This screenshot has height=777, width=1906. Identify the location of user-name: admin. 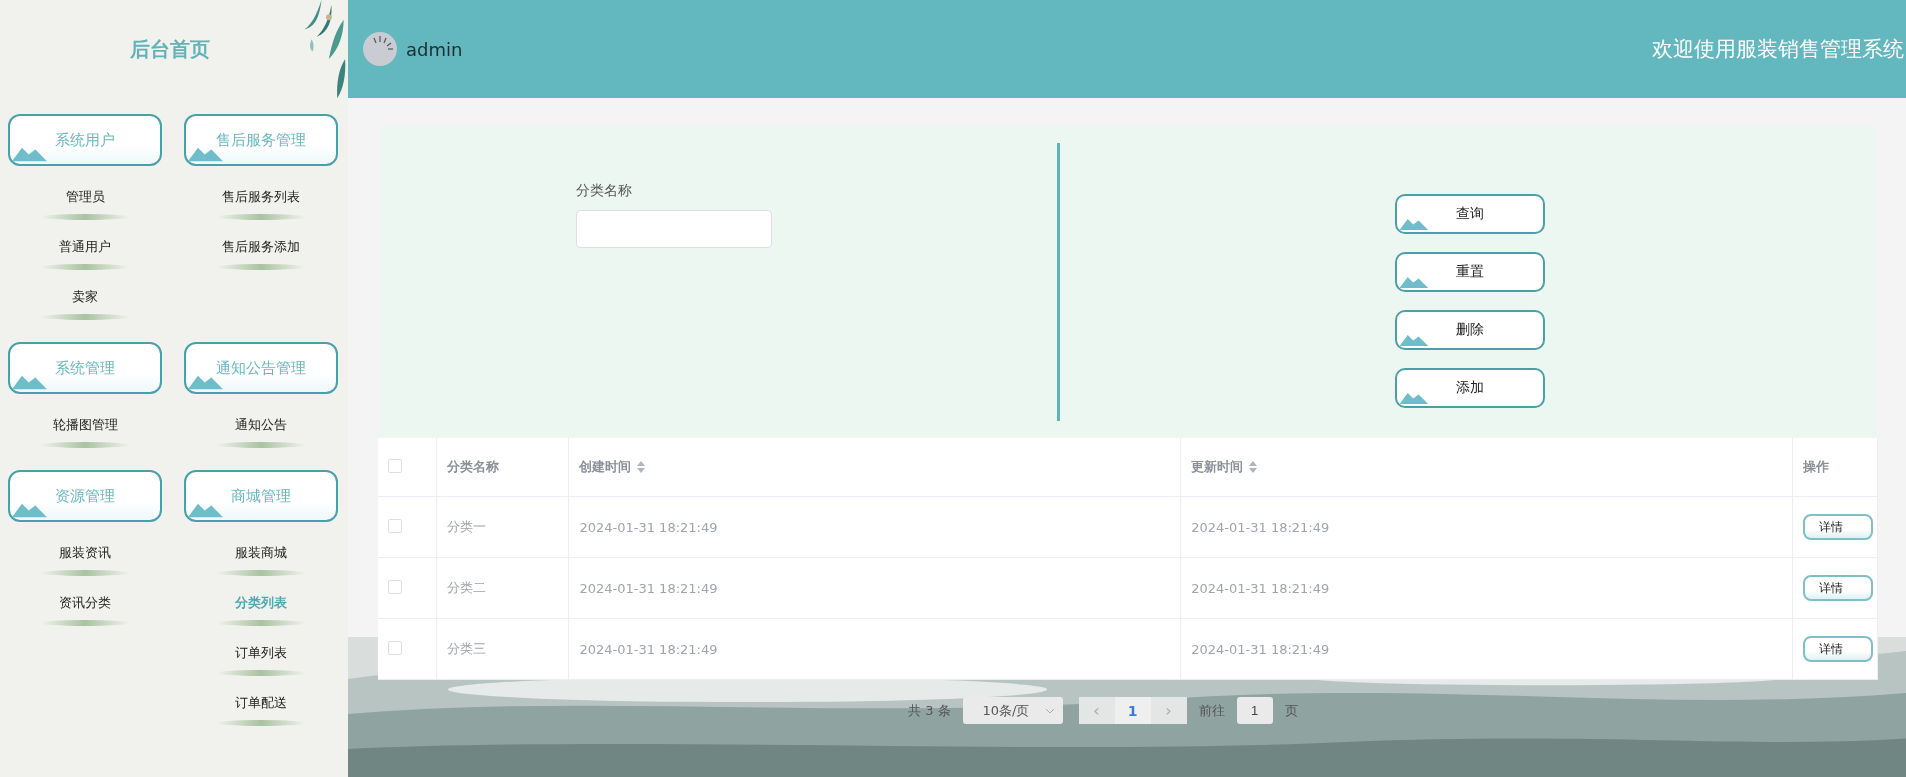
(434, 49).